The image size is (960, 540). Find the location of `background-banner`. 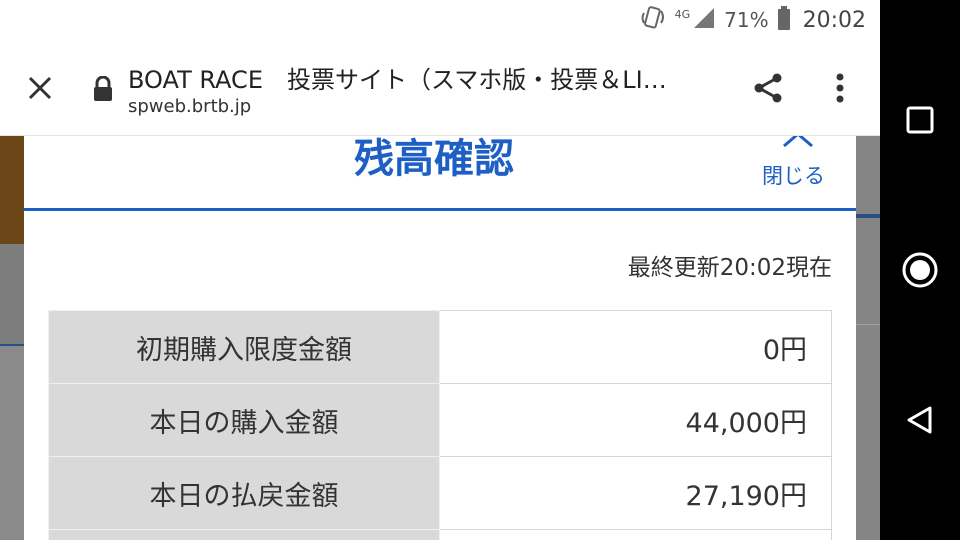

background-banner is located at coordinates (12, 190).